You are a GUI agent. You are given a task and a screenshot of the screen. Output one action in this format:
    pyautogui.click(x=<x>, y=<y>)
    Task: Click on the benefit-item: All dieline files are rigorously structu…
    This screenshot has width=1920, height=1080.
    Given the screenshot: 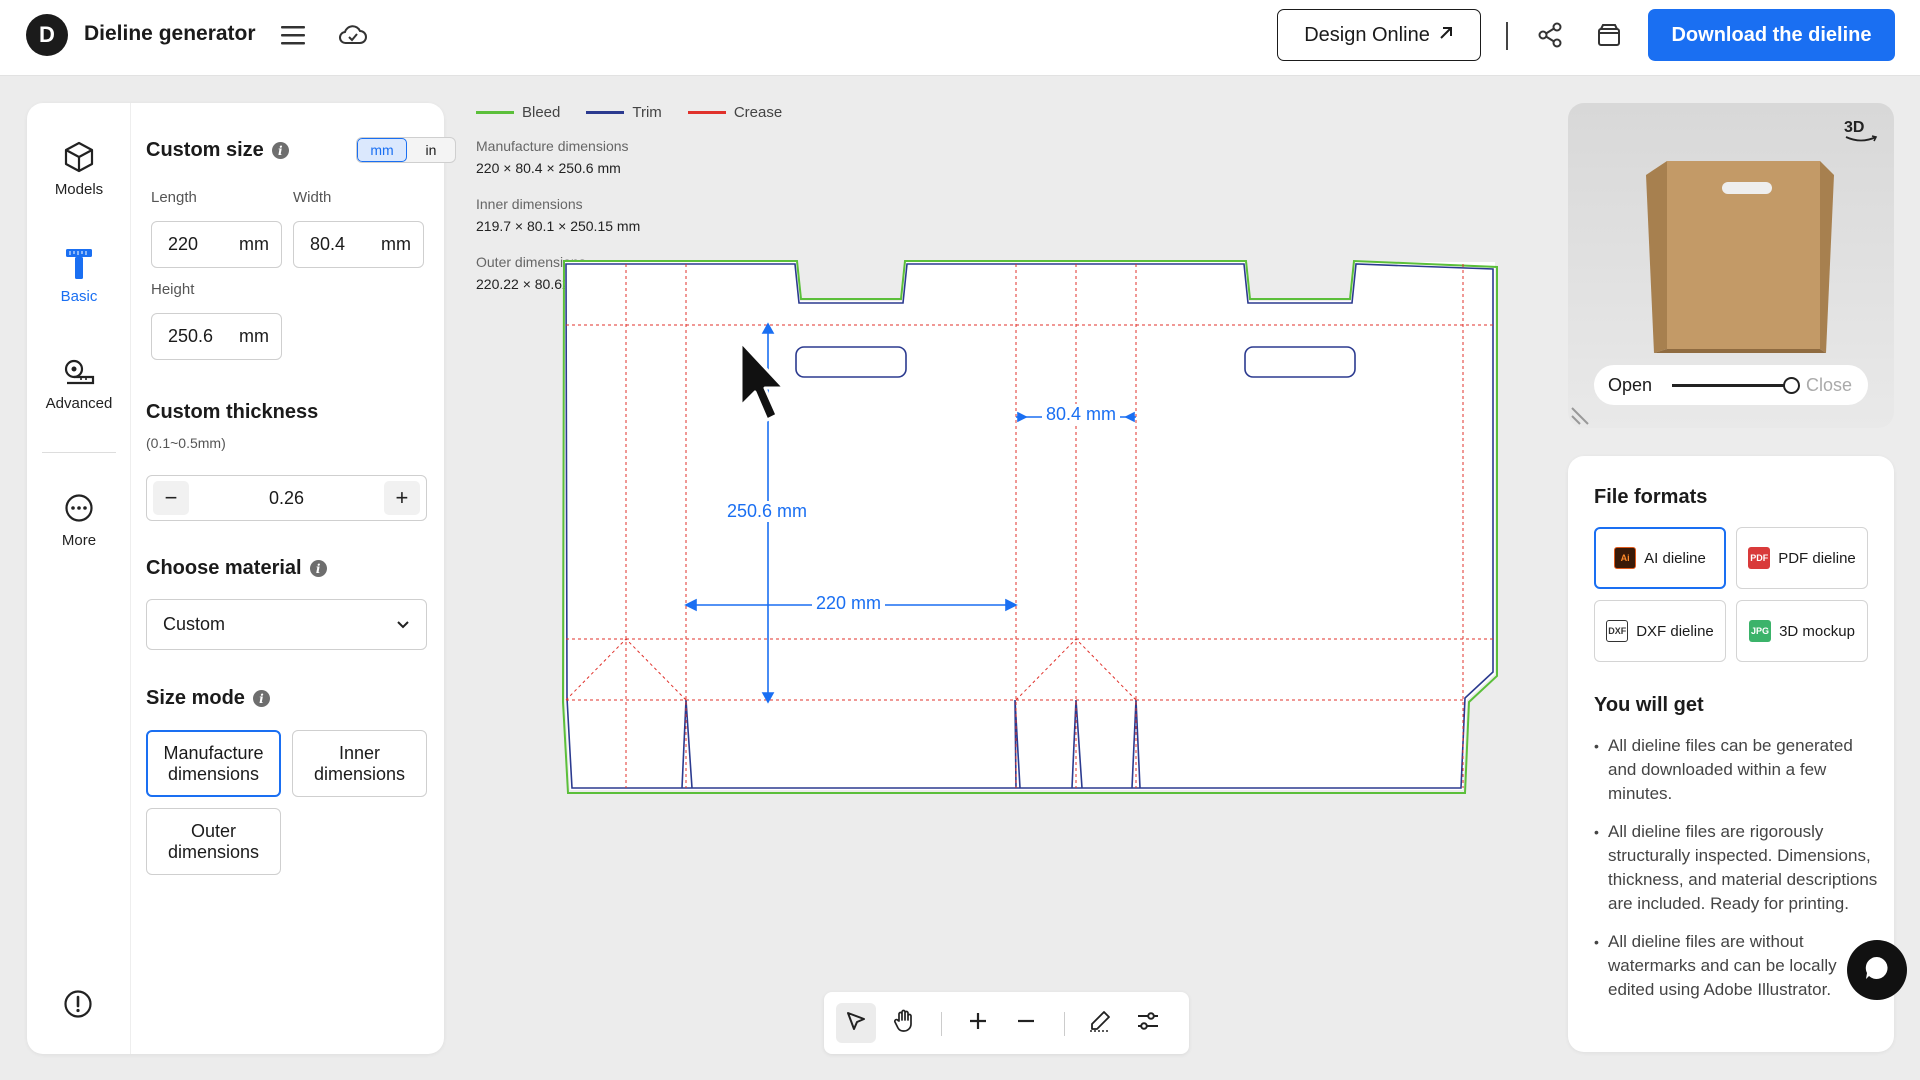 What is the action you would take?
    pyautogui.click(x=1739, y=868)
    